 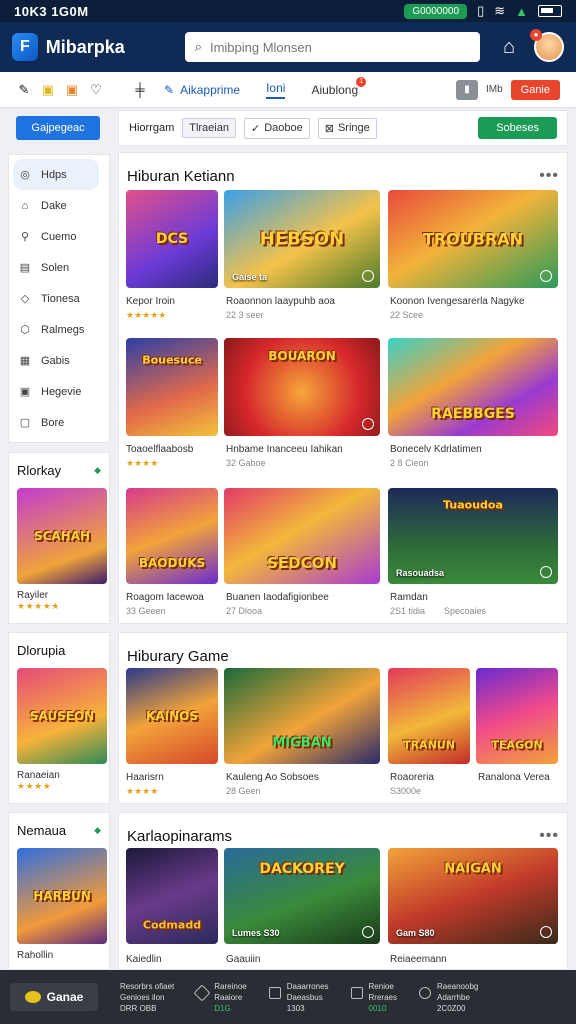 I want to click on sidebar-item-dake: ⌂ Dake, so click(x=59, y=205).